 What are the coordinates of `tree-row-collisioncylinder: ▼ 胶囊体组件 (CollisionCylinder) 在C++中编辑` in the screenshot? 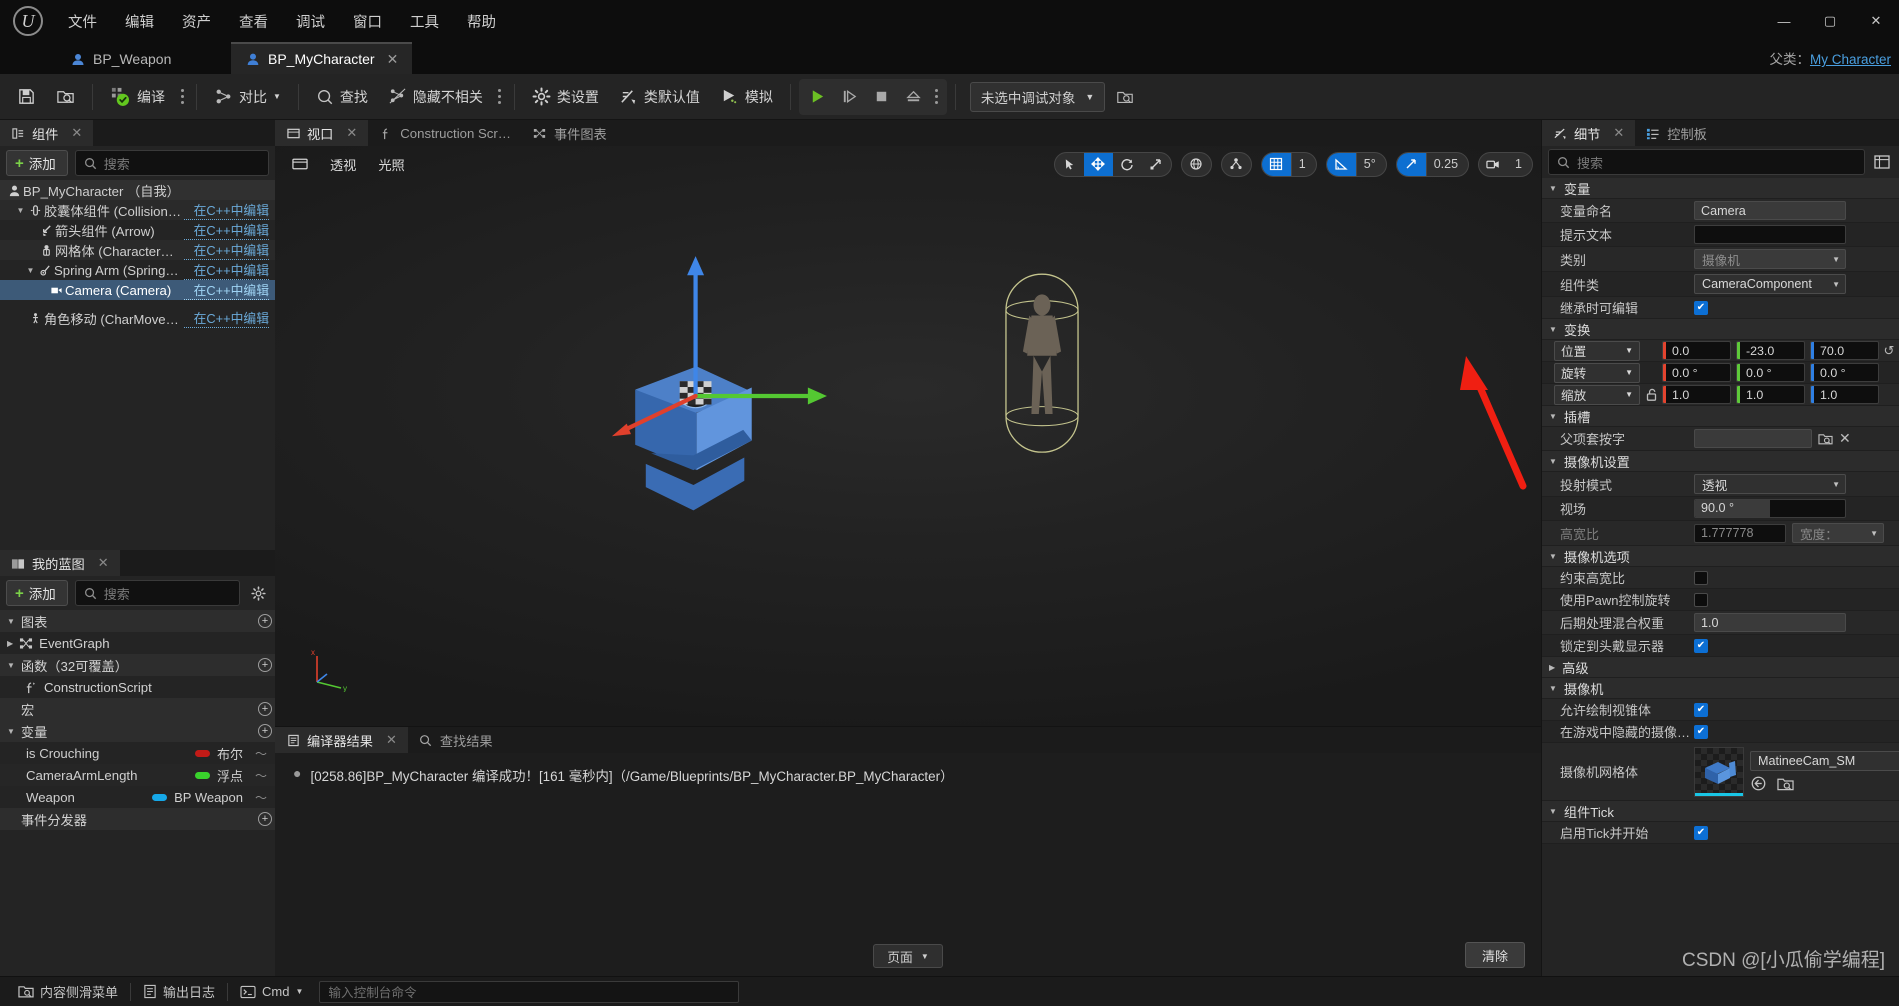 It's located at (137, 210).